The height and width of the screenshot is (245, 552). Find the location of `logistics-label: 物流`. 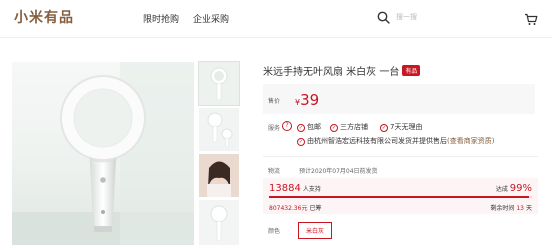

logistics-label: 物流 is located at coordinates (274, 171).